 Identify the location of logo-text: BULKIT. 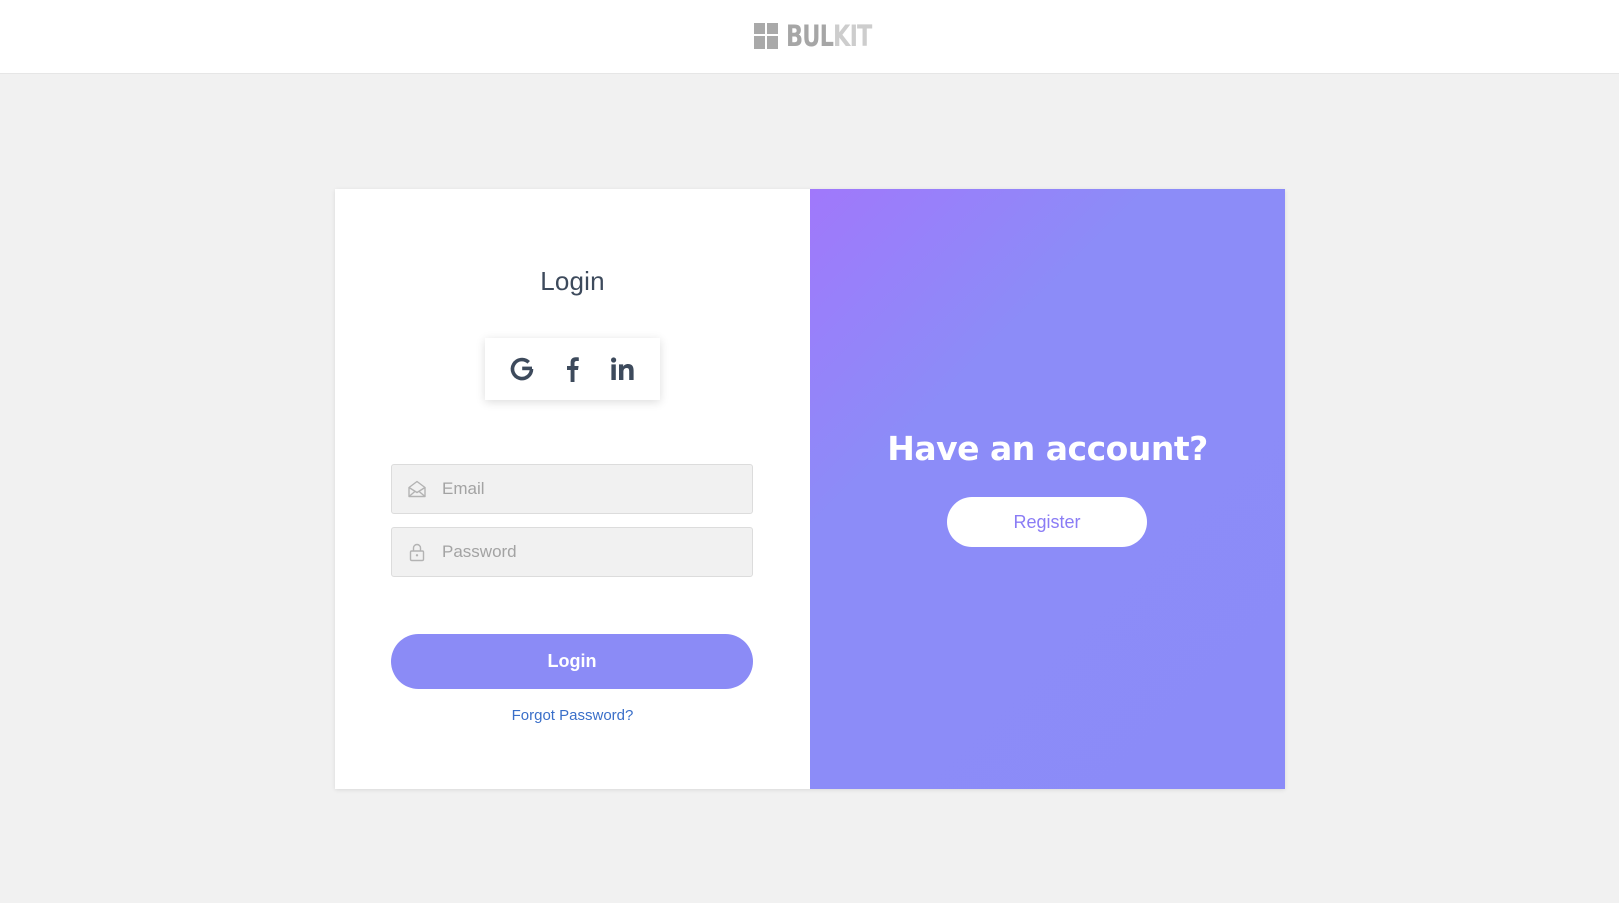
(829, 36).